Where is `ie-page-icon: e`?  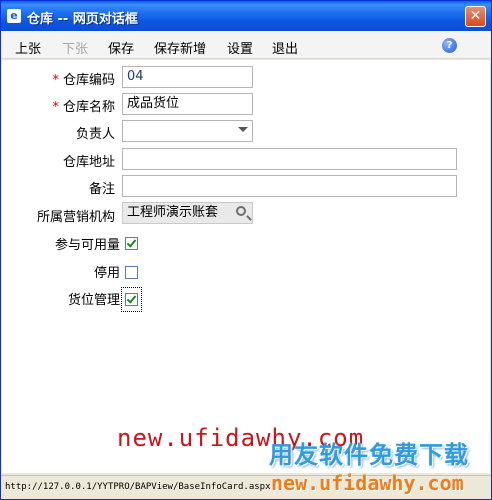
ie-page-icon: e is located at coordinates (14, 16).